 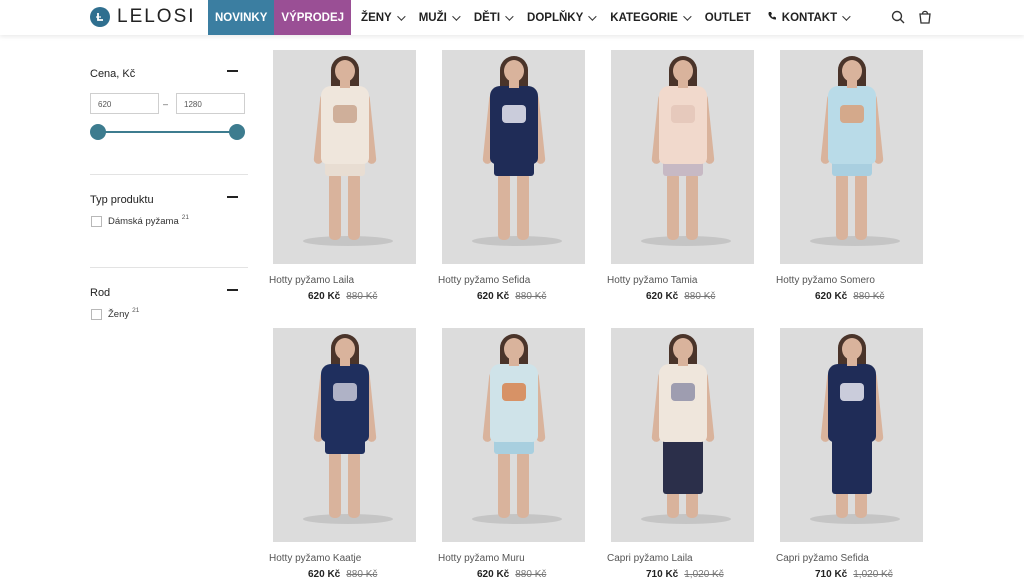 I want to click on price-slider-track, so click(x=167, y=132).